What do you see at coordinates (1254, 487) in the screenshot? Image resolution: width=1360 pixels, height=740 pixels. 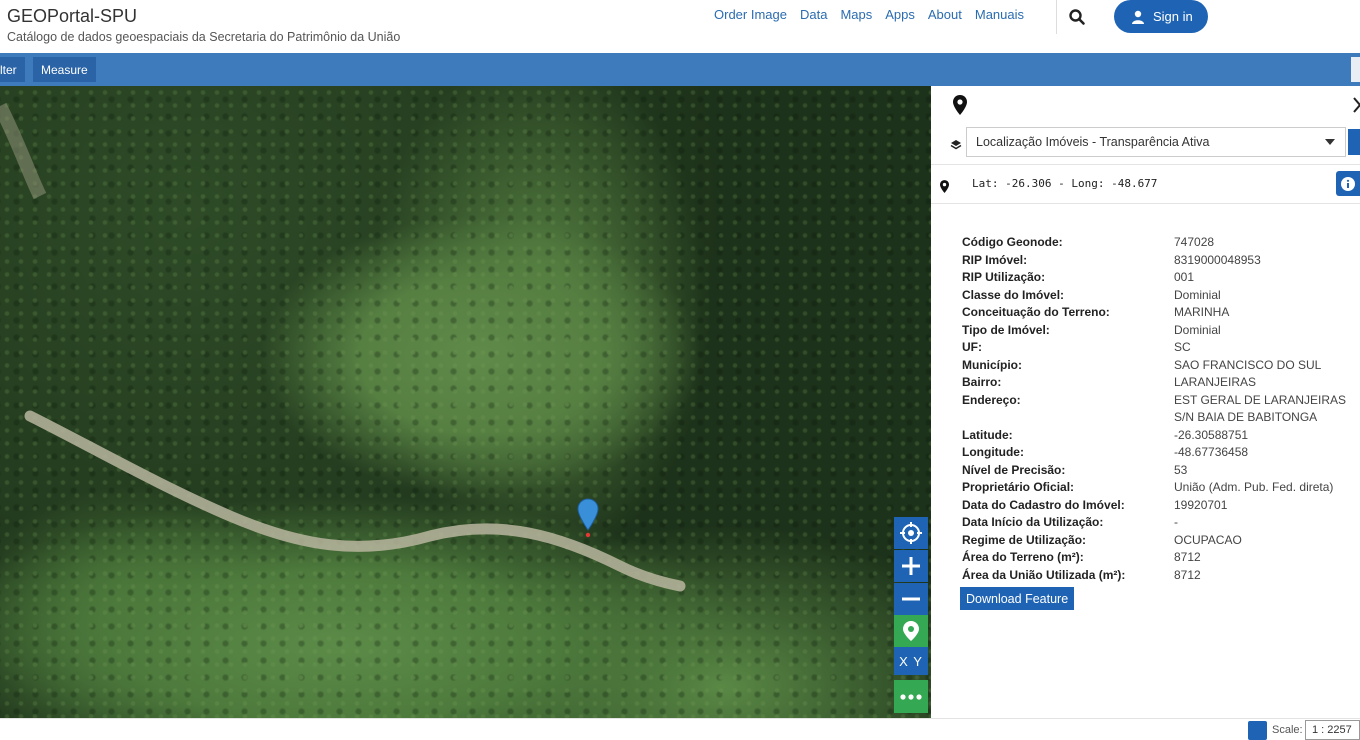 I see `attribute-value: União (Adm. Pub. Fed. direta)` at bounding box center [1254, 487].